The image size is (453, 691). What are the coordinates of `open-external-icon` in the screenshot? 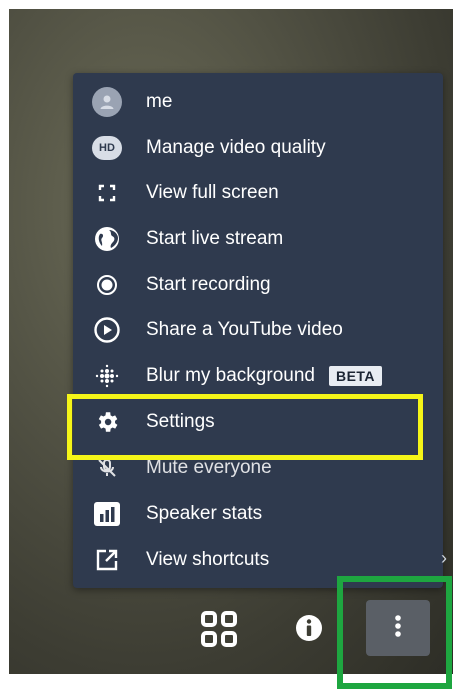 It's located at (107, 560).